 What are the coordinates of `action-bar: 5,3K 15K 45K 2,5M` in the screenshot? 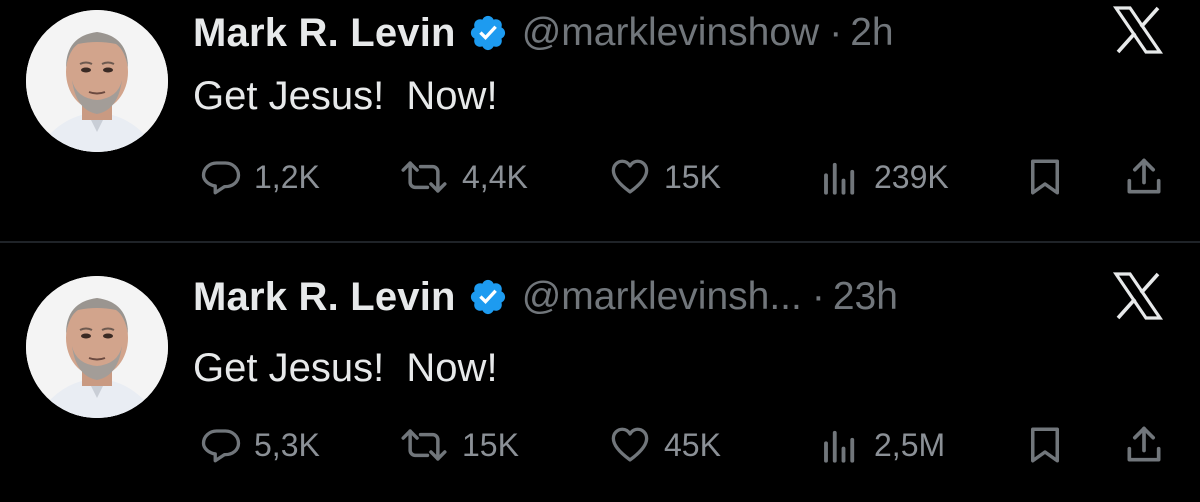 It's located at (600, 445).